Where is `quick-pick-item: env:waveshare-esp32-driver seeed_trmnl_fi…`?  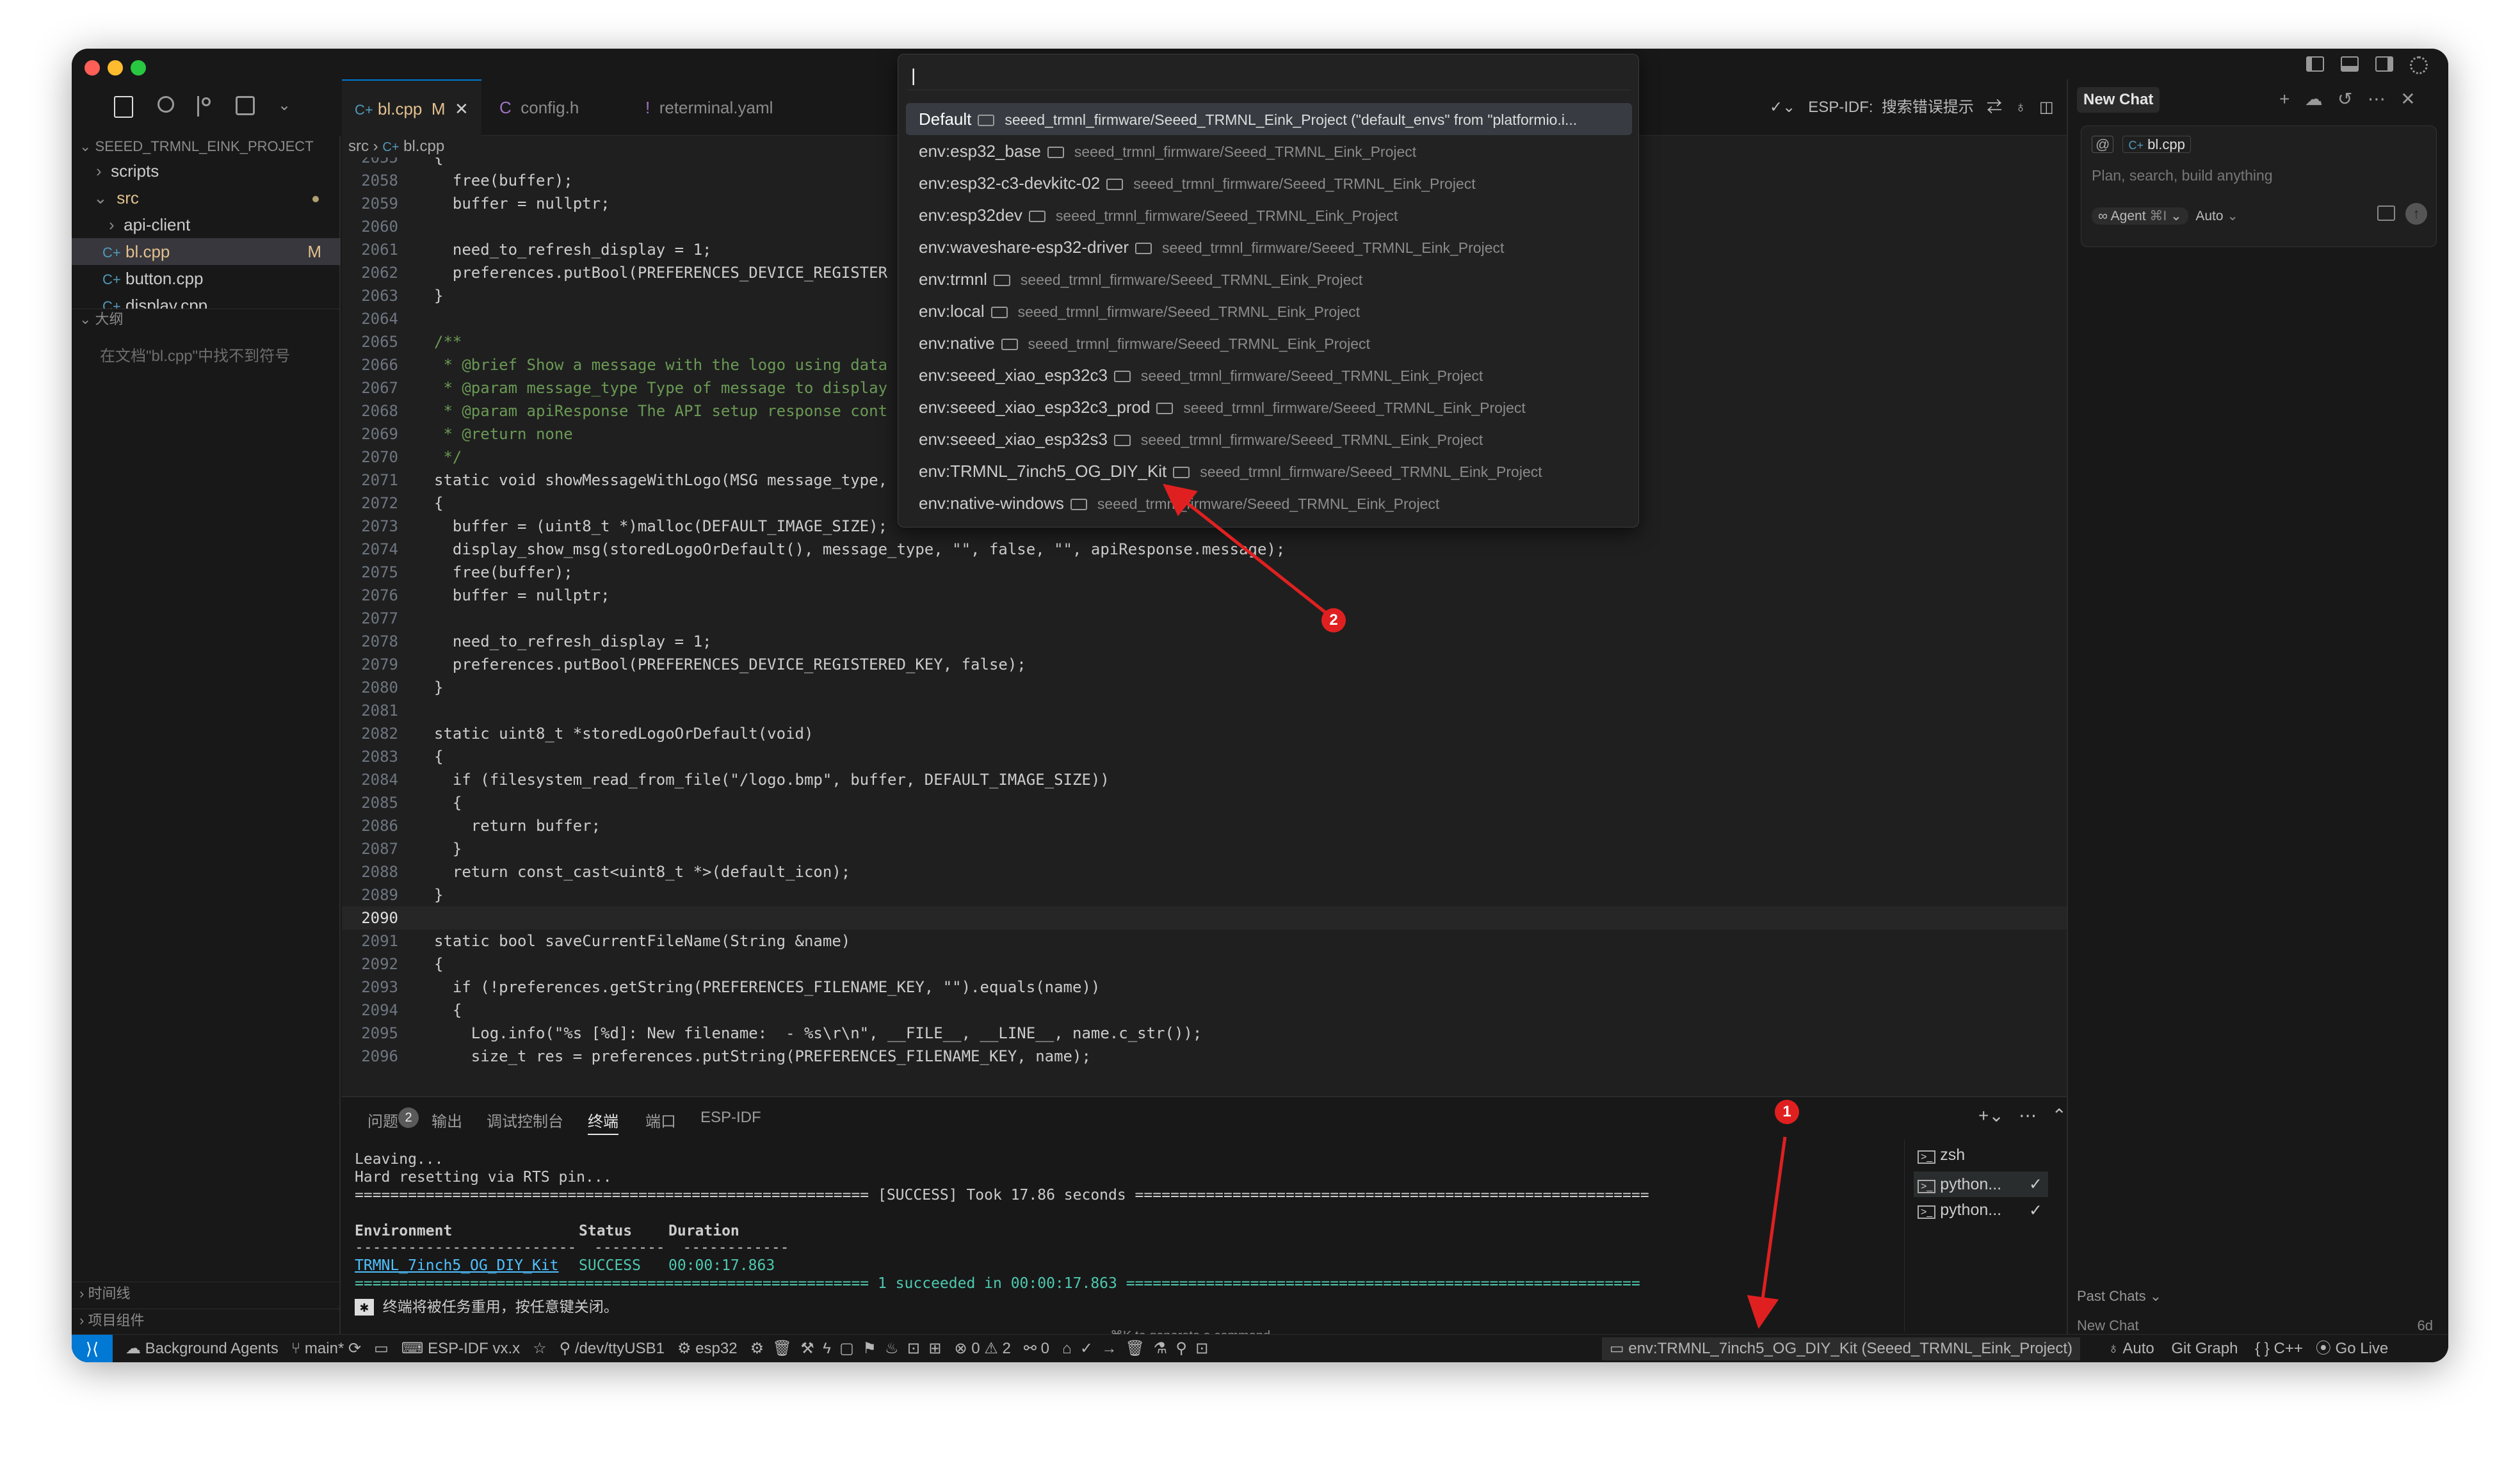
quick-pick-item: env:waveshare-esp32-driver seeed_trmnl_fi… is located at coordinates (1269, 247).